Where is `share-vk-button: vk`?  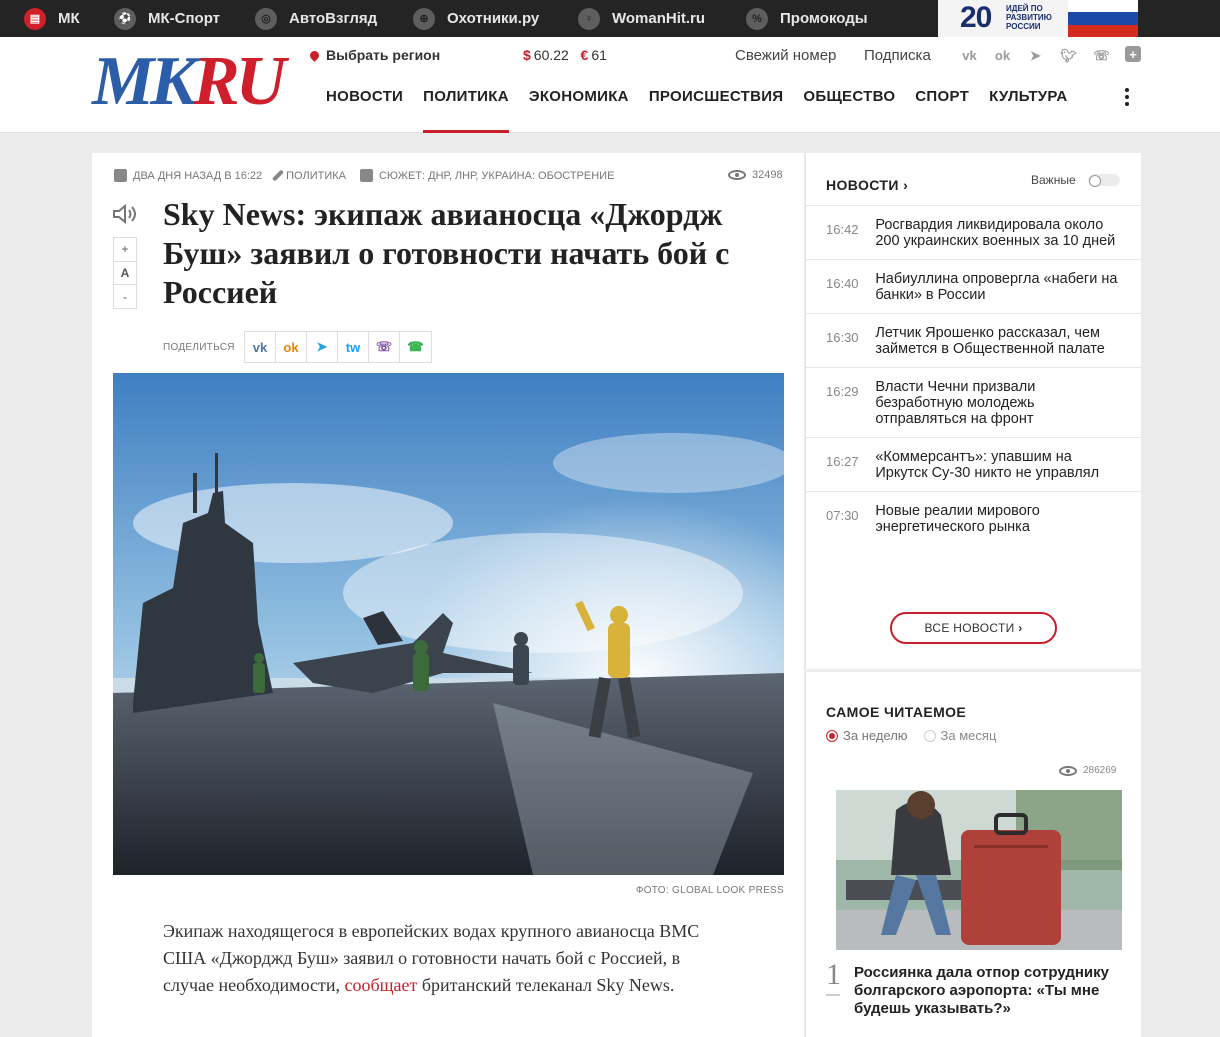
share-vk-button: vk is located at coordinates (260, 347).